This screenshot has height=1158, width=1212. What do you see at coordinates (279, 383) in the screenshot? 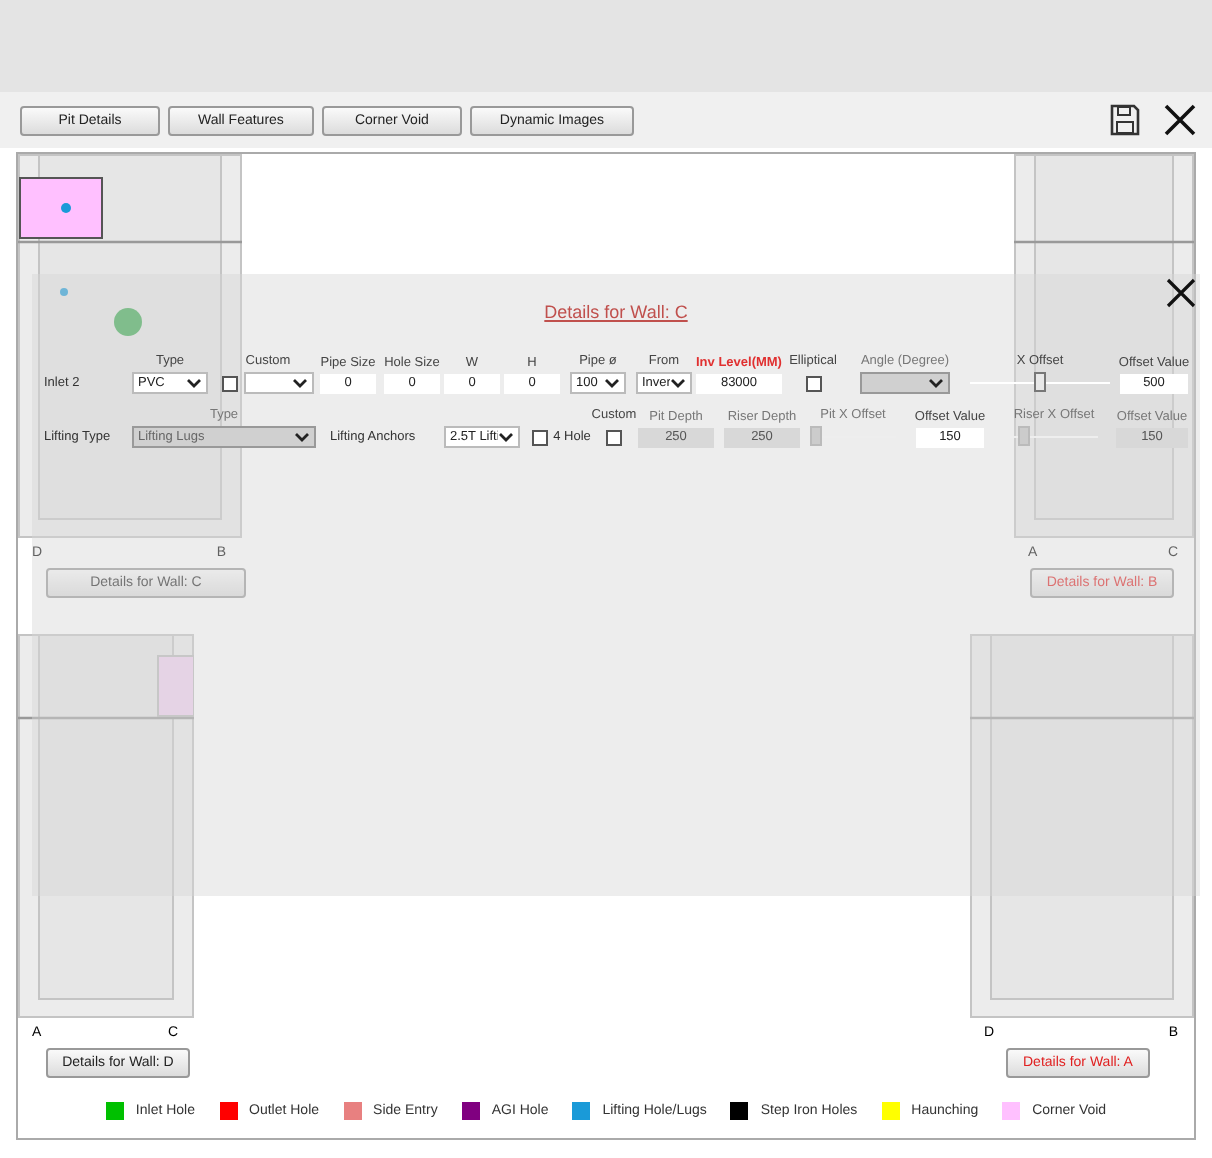
I see `dropdown` at bounding box center [279, 383].